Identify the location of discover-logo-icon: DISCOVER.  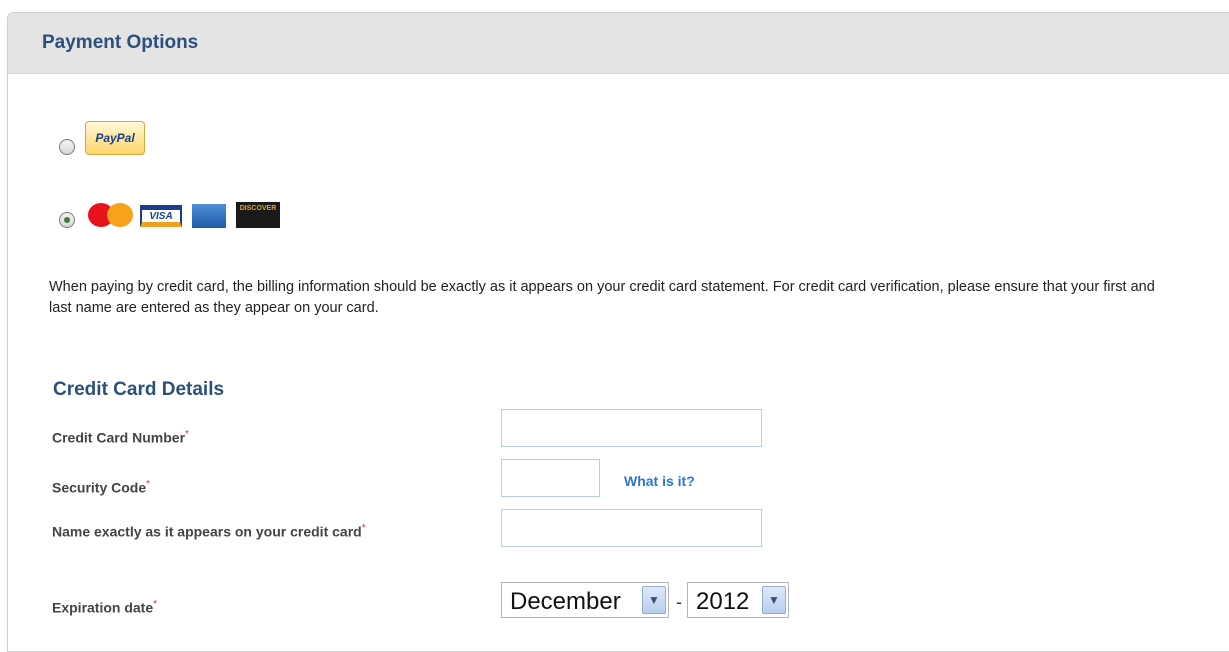
(258, 215).